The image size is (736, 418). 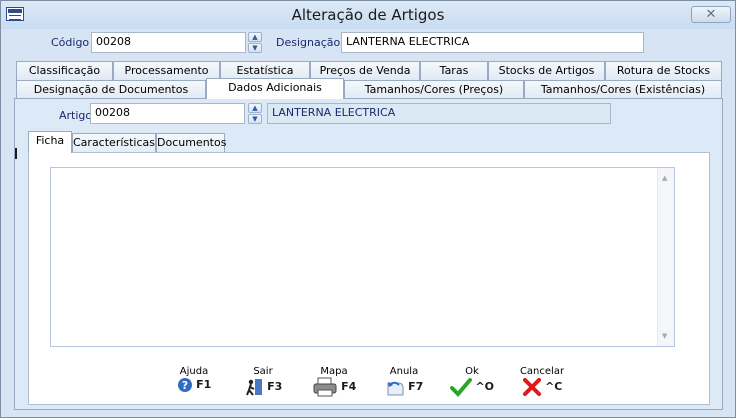 What do you see at coordinates (664, 336) in the screenshot?
I see `scroll-down-icon: ▼` at bounding box center [664, 336].